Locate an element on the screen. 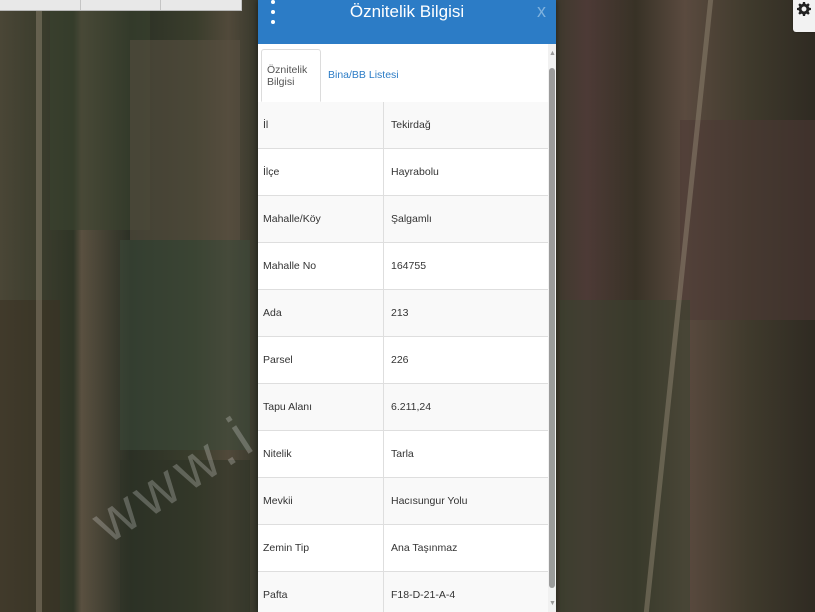 Image resolution: width=815 pixels, height=612 pixels. panel-title: Öznitelik Bilgisi is located at coordinates (407, 11).